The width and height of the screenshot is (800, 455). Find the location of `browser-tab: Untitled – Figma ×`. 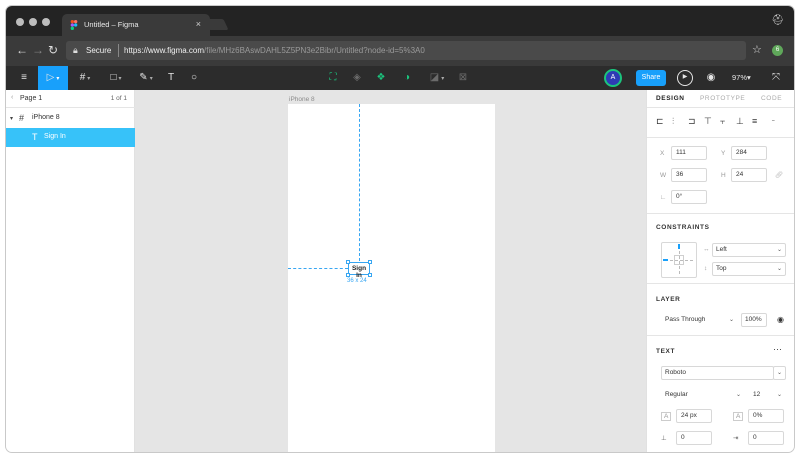

browser-tab: Untitled – Figma × is located at coordinates (136, 25).